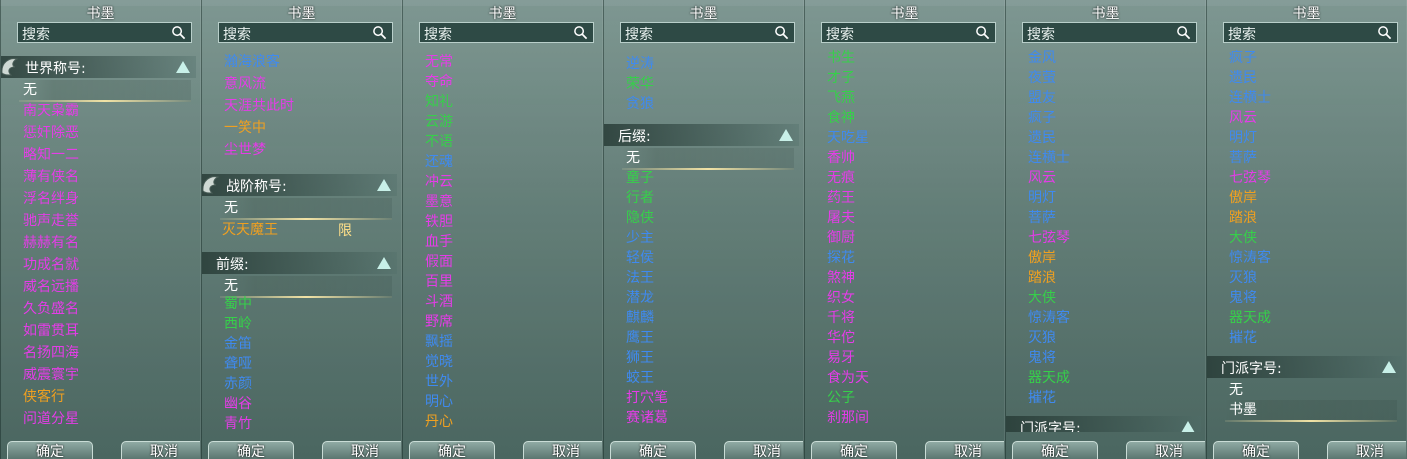 The image size is (1407, 459). What do you see at coordinates (640, 258) in the screenshot?
I see `list-item: 轻侯` at bounding box center [640, 258].